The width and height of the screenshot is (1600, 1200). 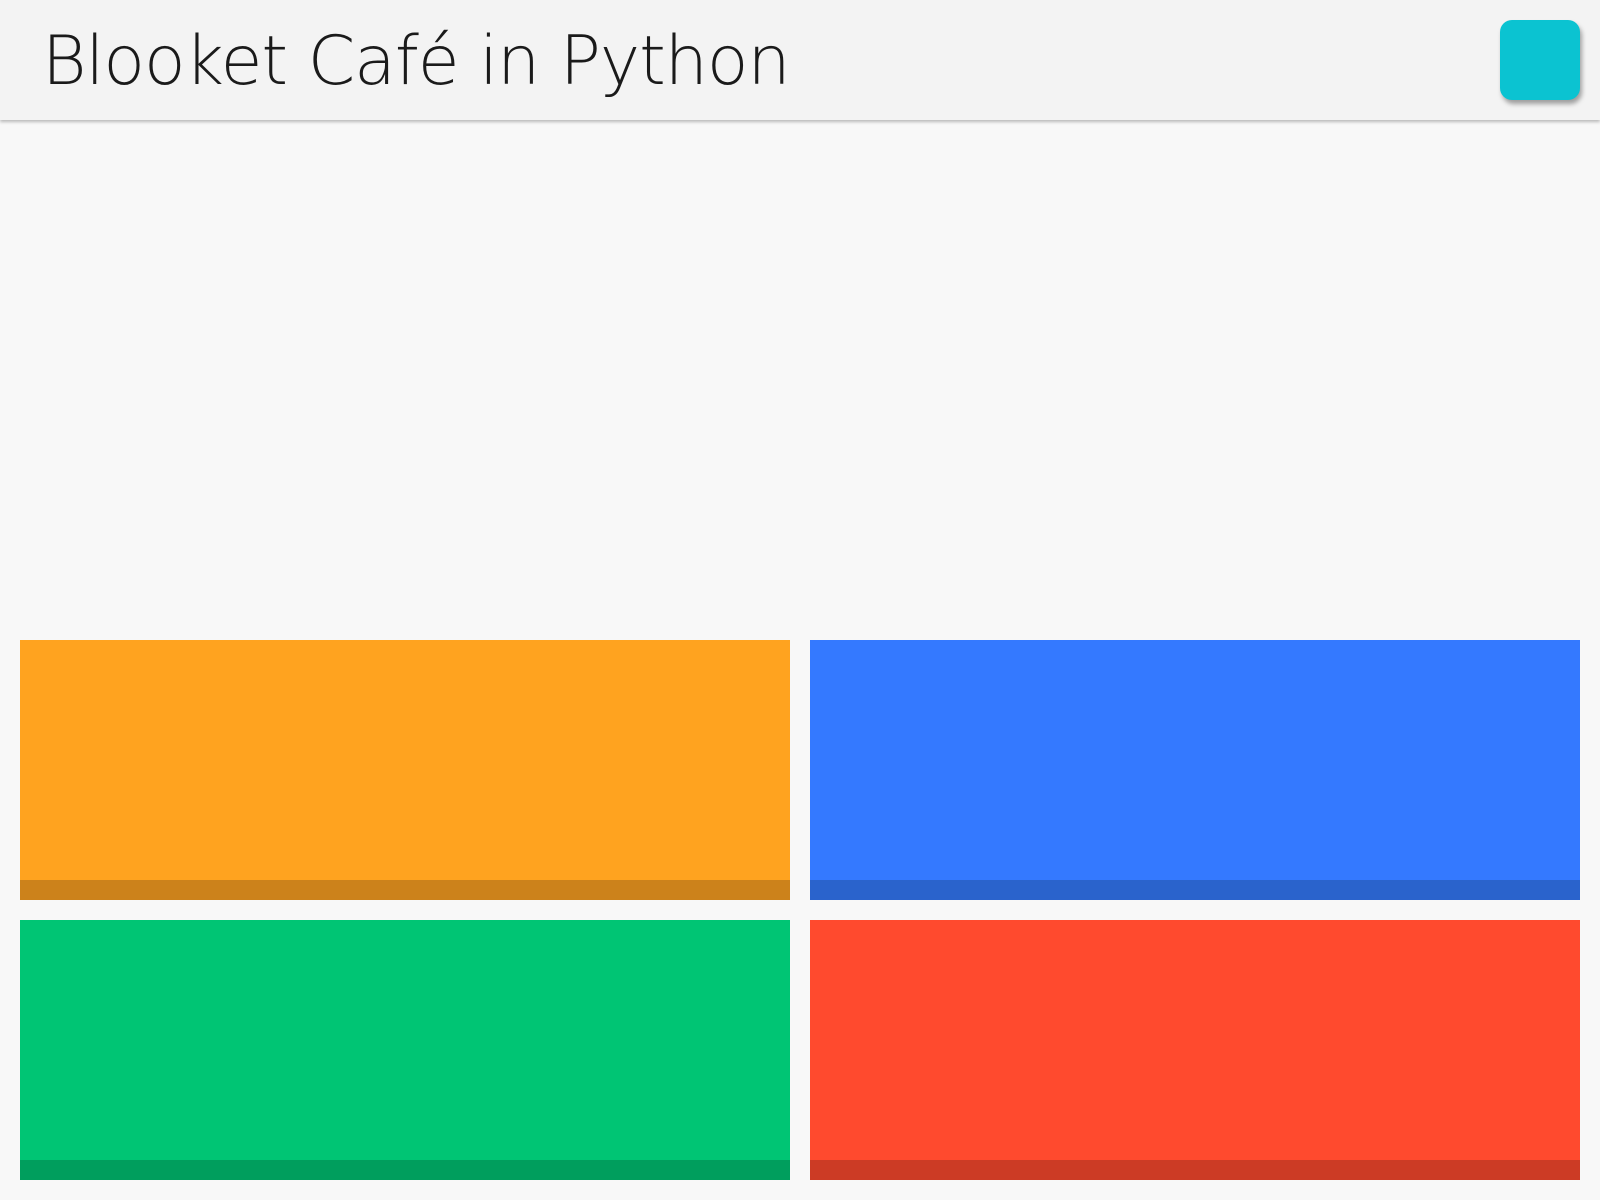 What do you see at coordinates (416, 61) in the screenshot?
I see `page-title: Blooket Café in Python` at bounding box center [416, 61].